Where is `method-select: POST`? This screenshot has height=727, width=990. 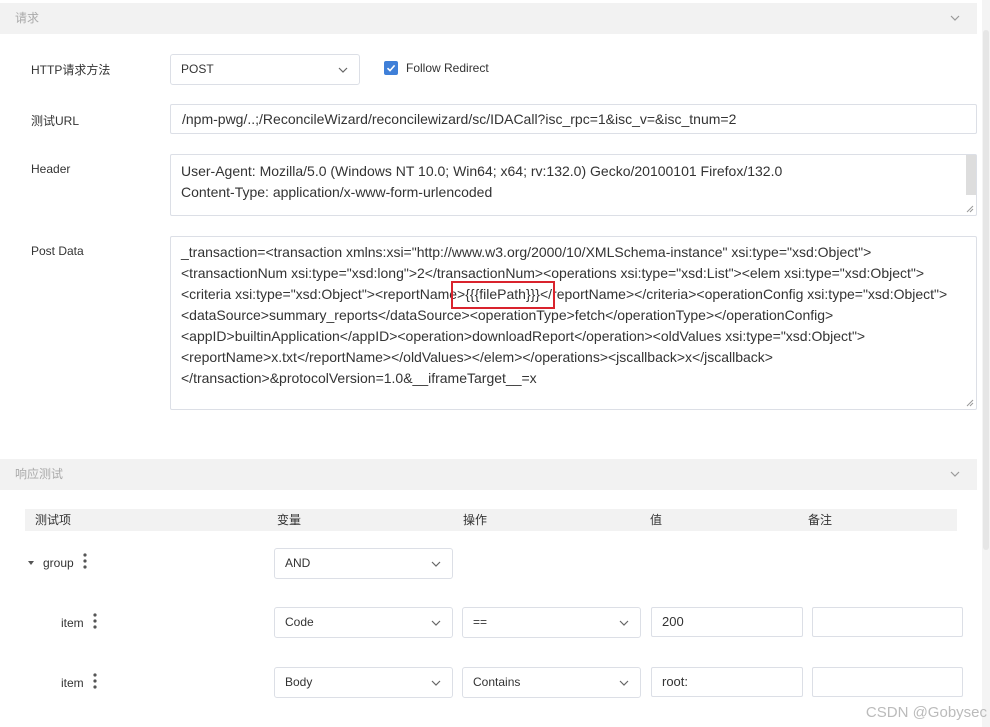 method-select: POST is located at coordinates (265, 69).